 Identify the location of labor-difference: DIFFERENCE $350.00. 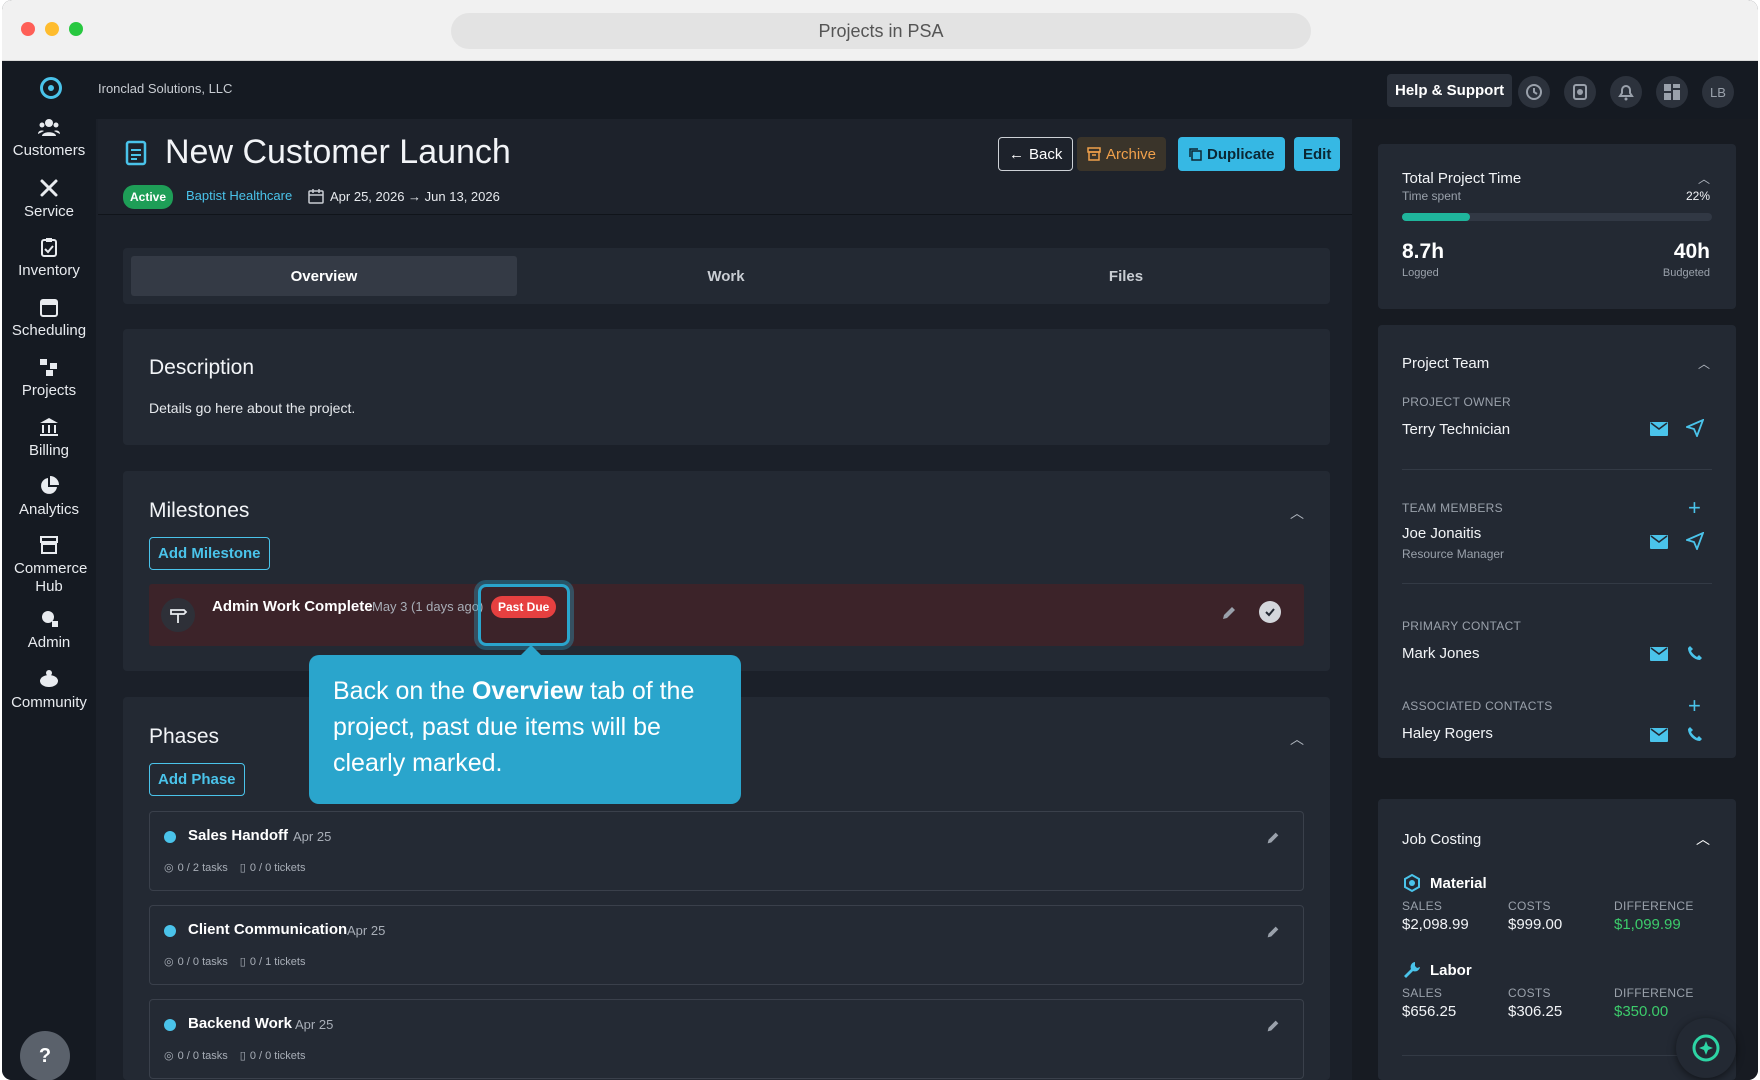
(1654, 1003).